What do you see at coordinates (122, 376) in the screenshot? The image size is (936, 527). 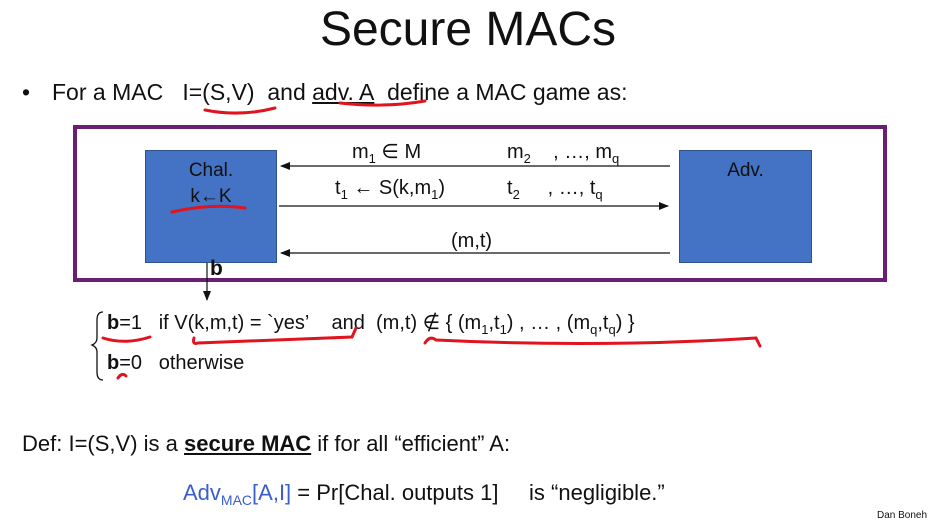 I see `mark-b0` at bounding box center [122, 376].